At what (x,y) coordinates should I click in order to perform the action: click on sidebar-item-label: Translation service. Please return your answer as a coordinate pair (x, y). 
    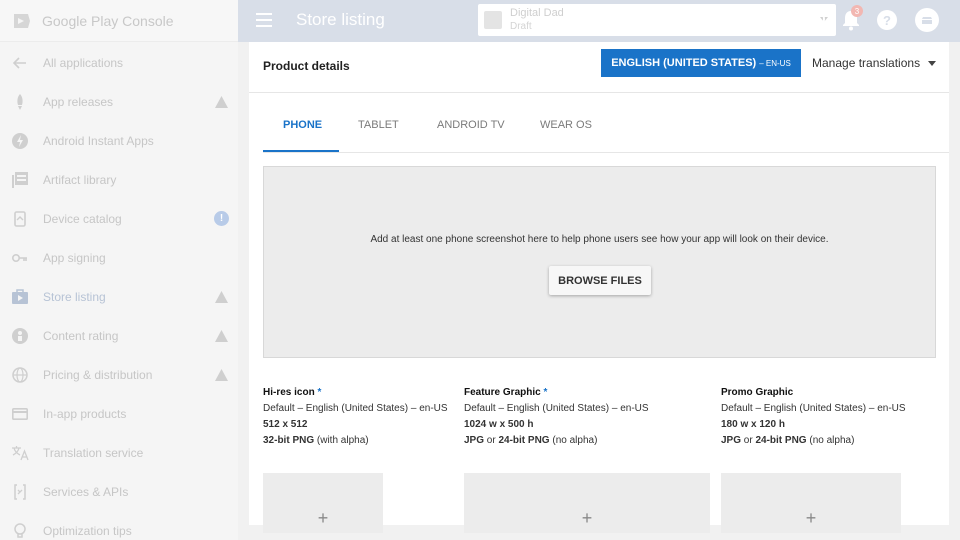
    Looking at the image, I should click on (93, 452).